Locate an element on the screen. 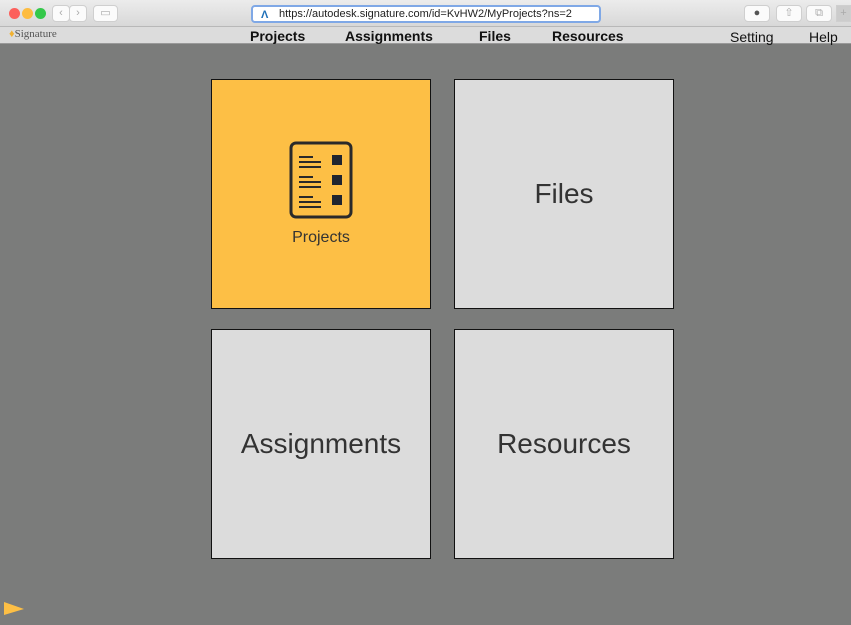 This screenshot has width=851, height=625. tile-files: Files is located at coordinates (564, 194).